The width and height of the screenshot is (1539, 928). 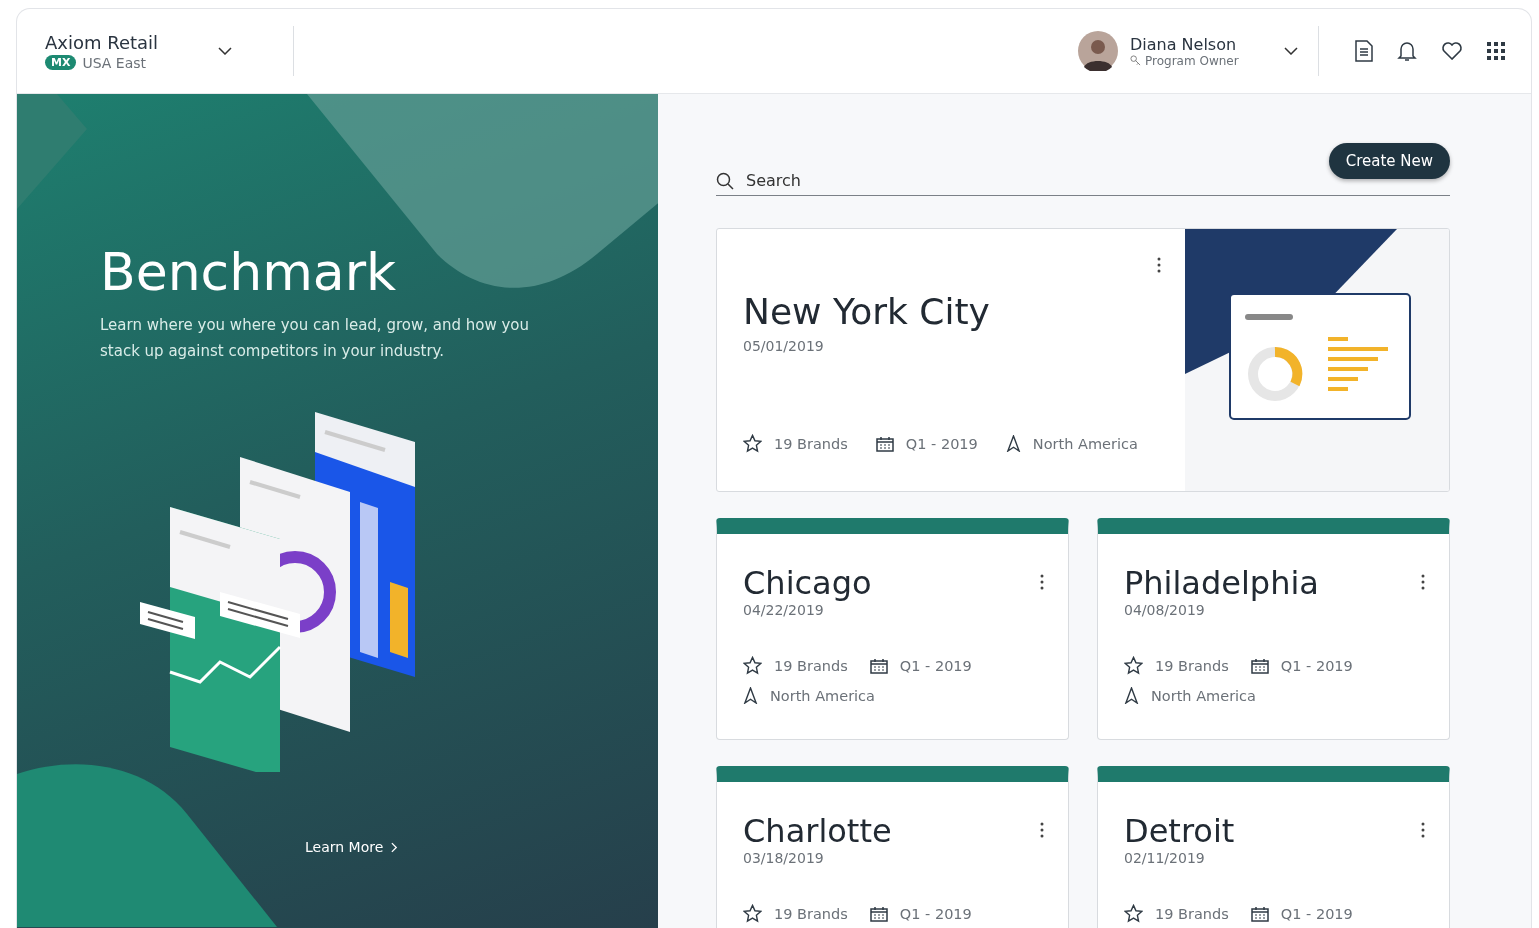 What do you see at coordinates (783, 346) in the screenshot?
I see `card-date: 05/01/2019` at bounding box center [783, 346].